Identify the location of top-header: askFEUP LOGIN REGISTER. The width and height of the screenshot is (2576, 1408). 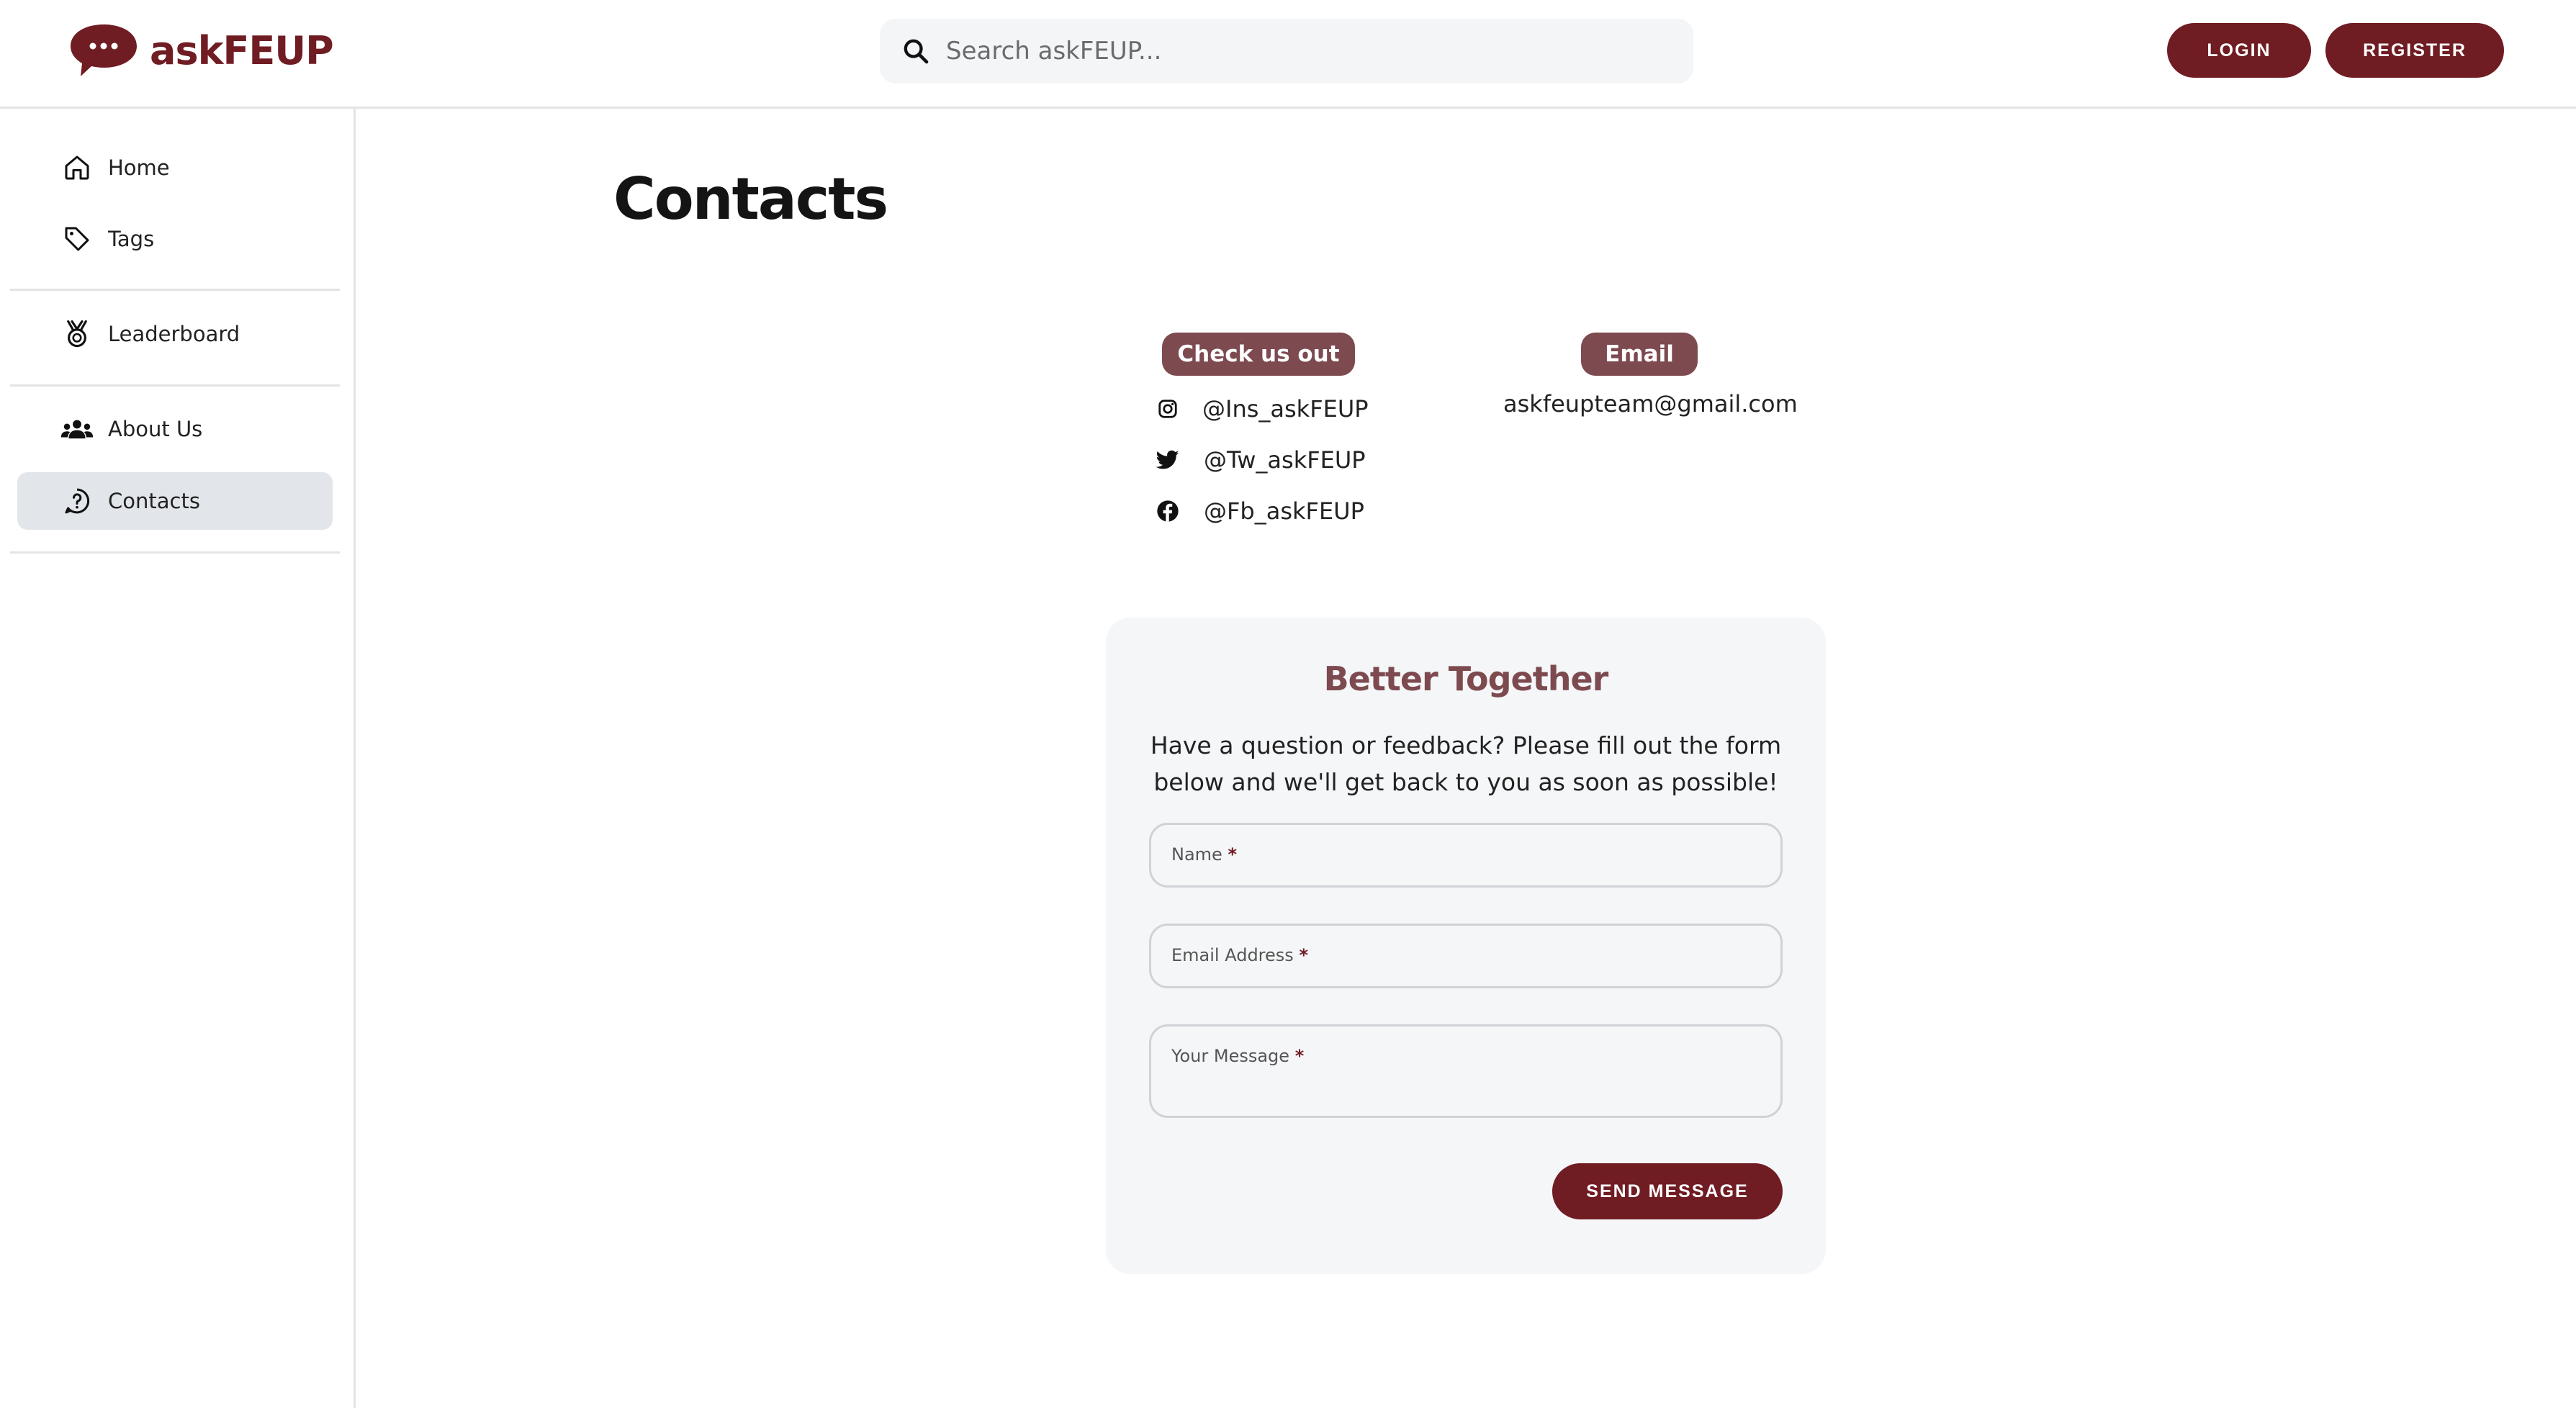
(1288, 54).